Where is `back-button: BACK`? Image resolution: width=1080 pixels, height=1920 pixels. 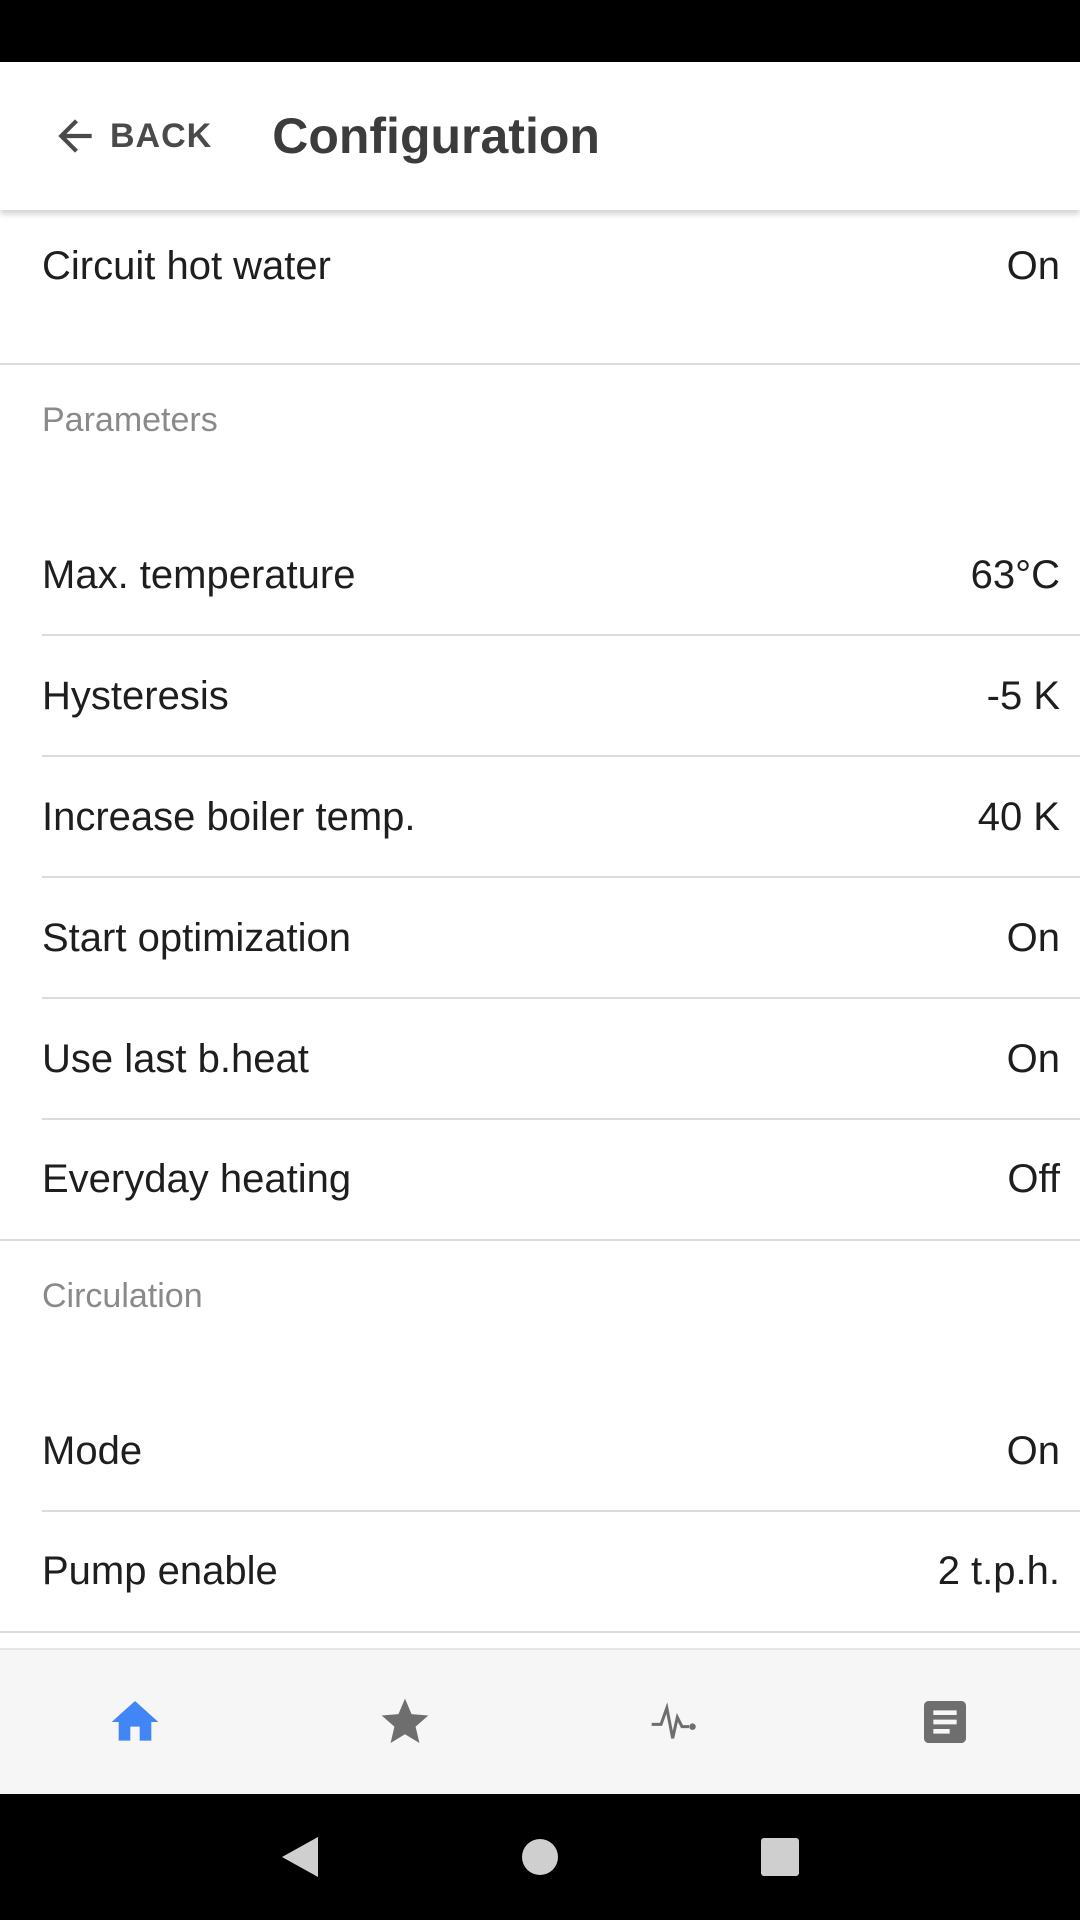 back-button: BACK is located at coordinates (131, 136).